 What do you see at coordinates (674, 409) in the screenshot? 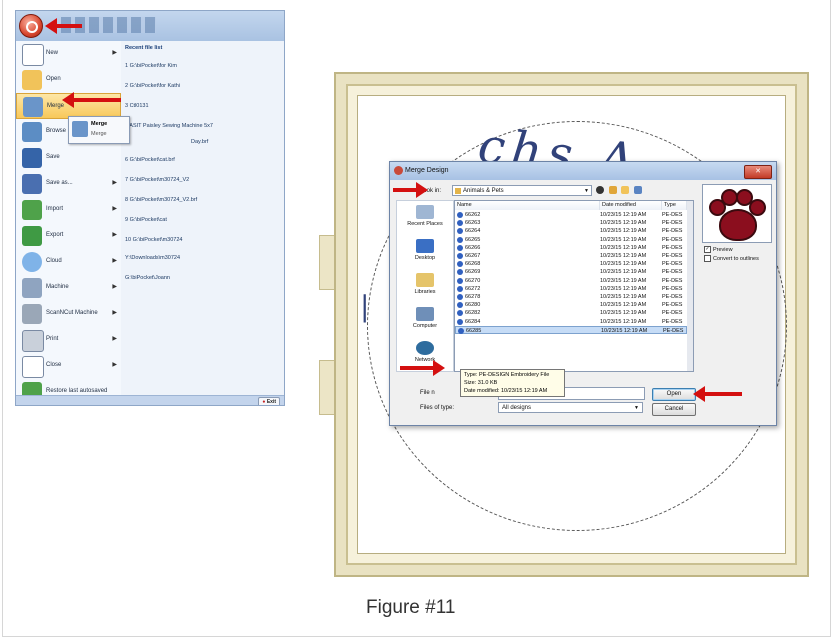
I see `cancel-button: Cancel` at bounding box center [674, 409].